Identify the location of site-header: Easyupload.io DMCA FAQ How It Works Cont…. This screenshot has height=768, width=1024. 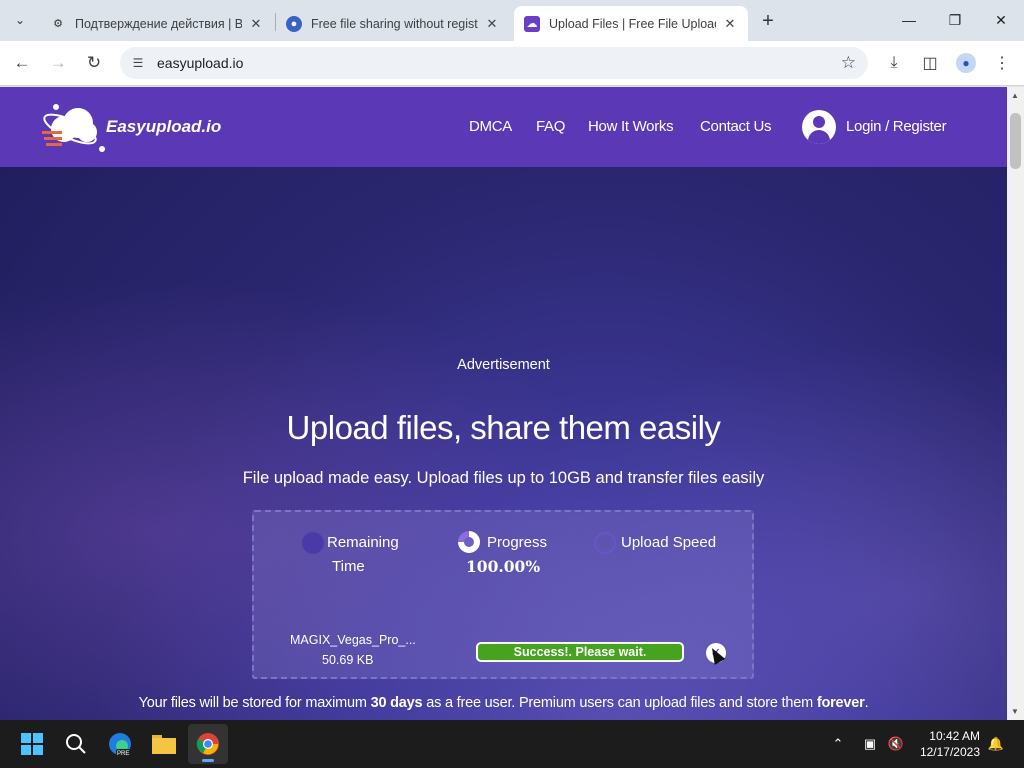
(503, 127).